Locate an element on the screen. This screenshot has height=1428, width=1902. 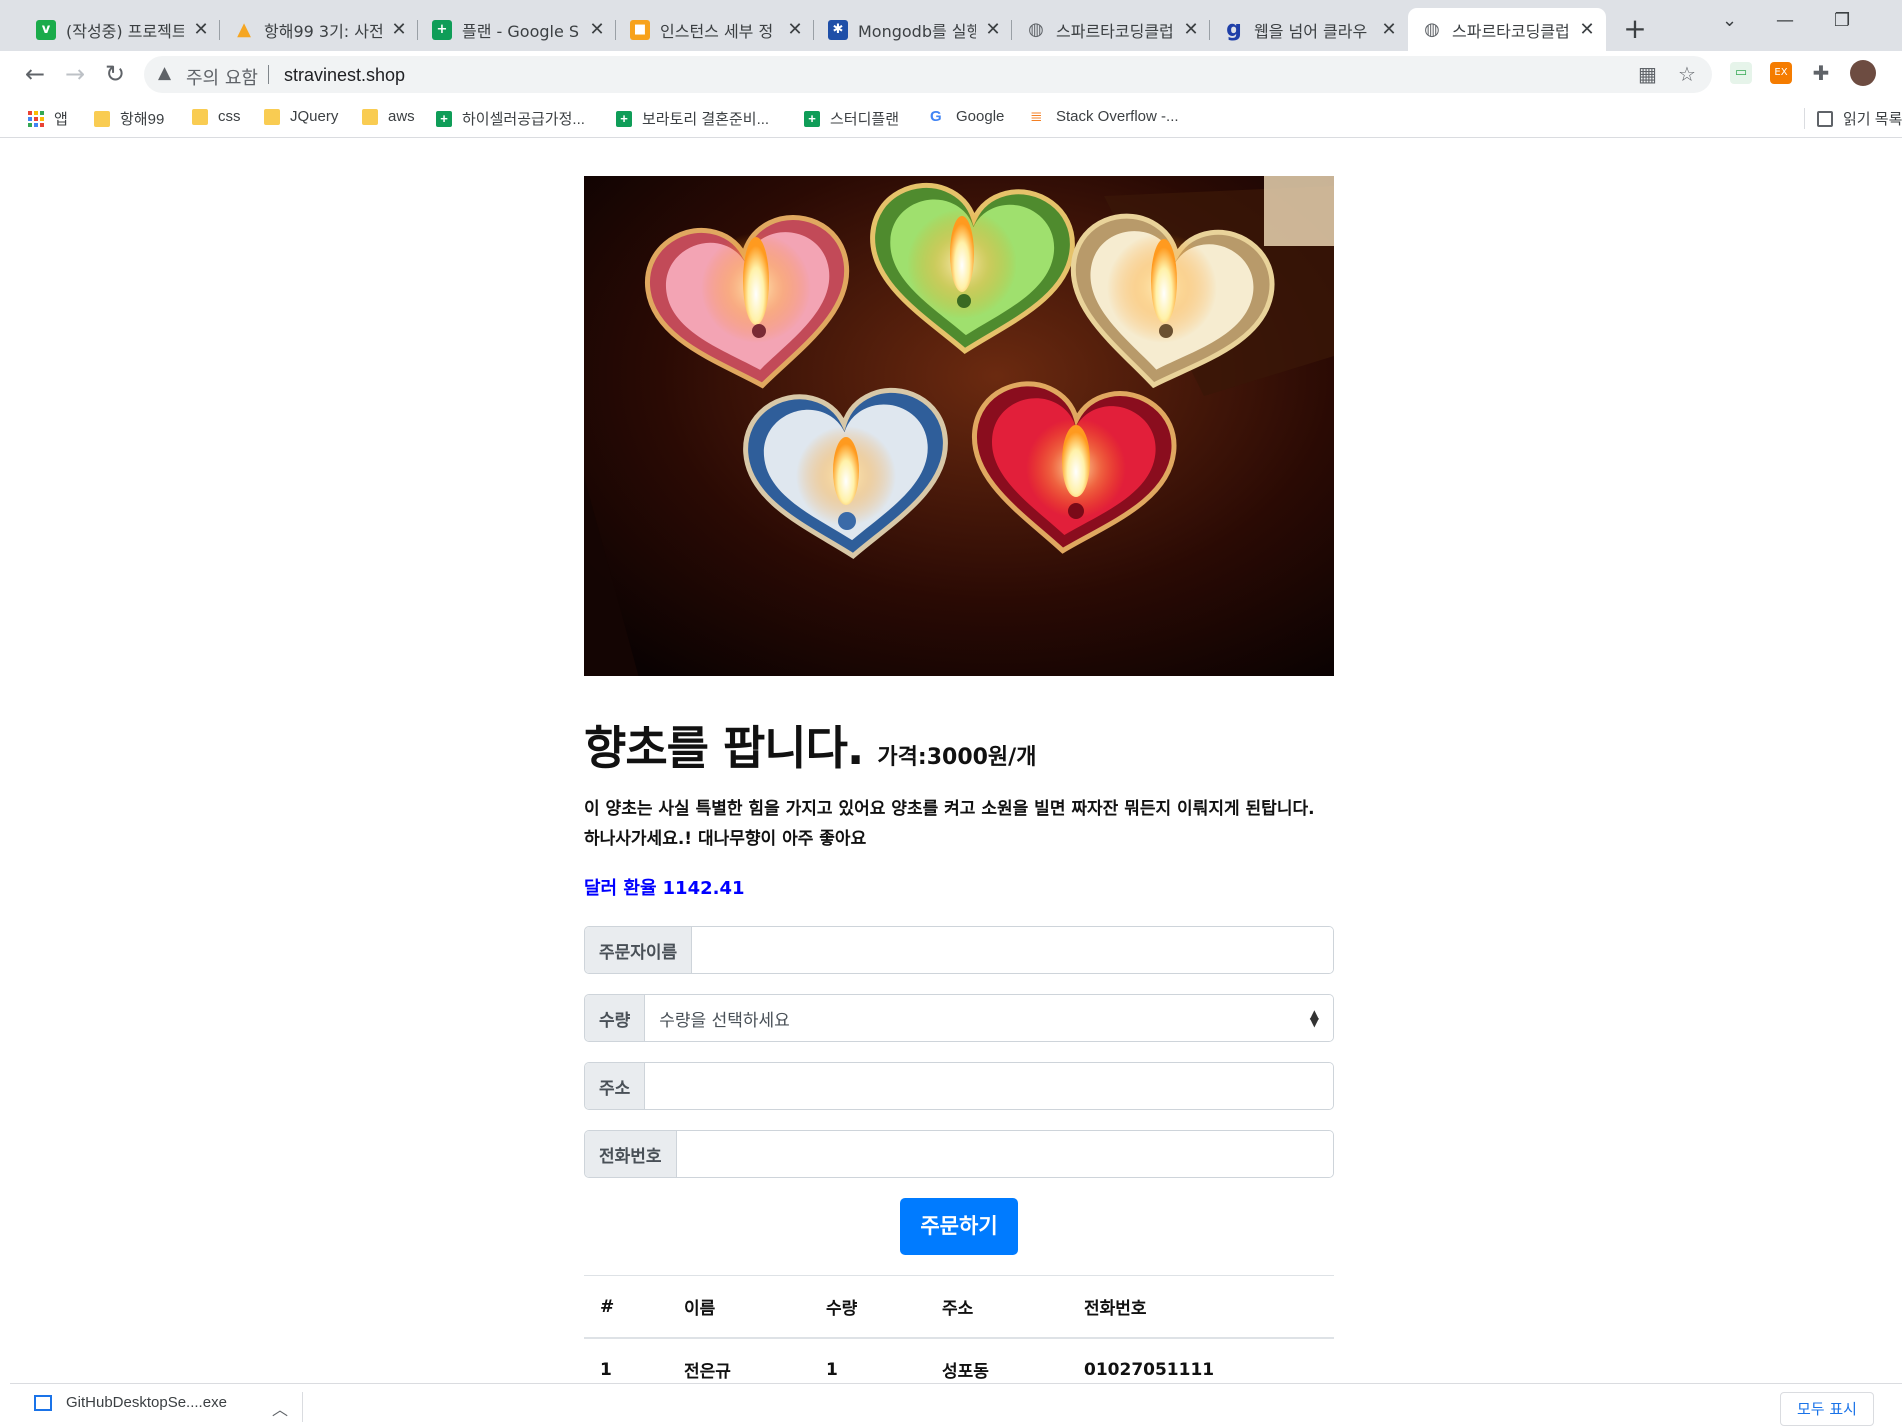
url-text: stravinest.shop is located at coordinates (344, 75).